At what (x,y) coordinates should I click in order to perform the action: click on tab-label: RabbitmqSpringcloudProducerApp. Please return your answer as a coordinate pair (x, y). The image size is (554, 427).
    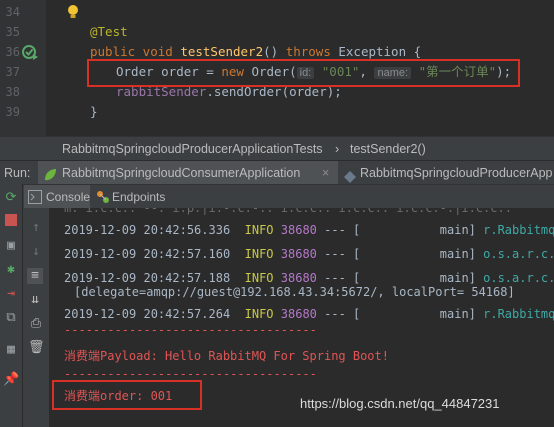
    Looking at the image, I should click on (456, 173).